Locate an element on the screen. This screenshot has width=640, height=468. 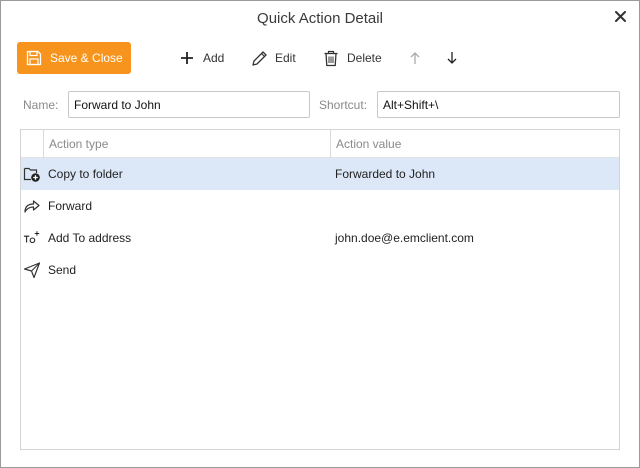
table-row: Add To address john.doe@e.emclient.com is located at coordinates (320, 238).